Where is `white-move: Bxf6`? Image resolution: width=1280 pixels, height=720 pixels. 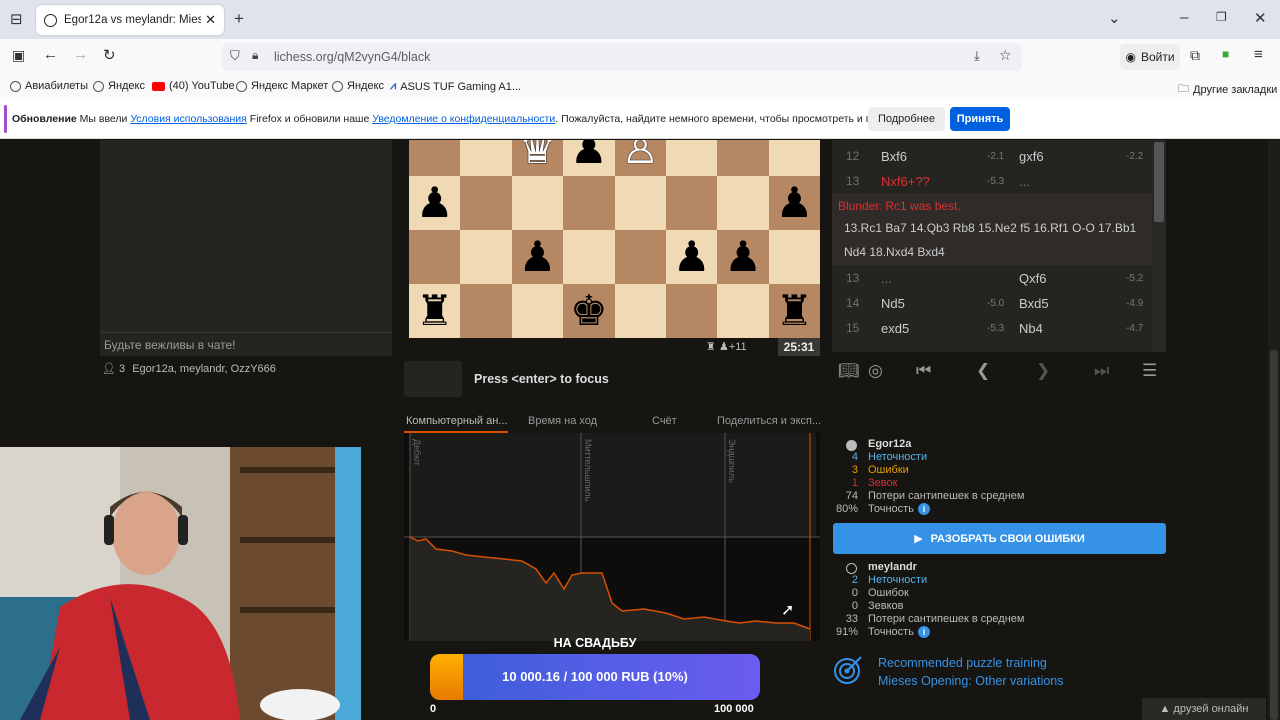
white-move: Bxf6 is located at coordinates (894, 156).